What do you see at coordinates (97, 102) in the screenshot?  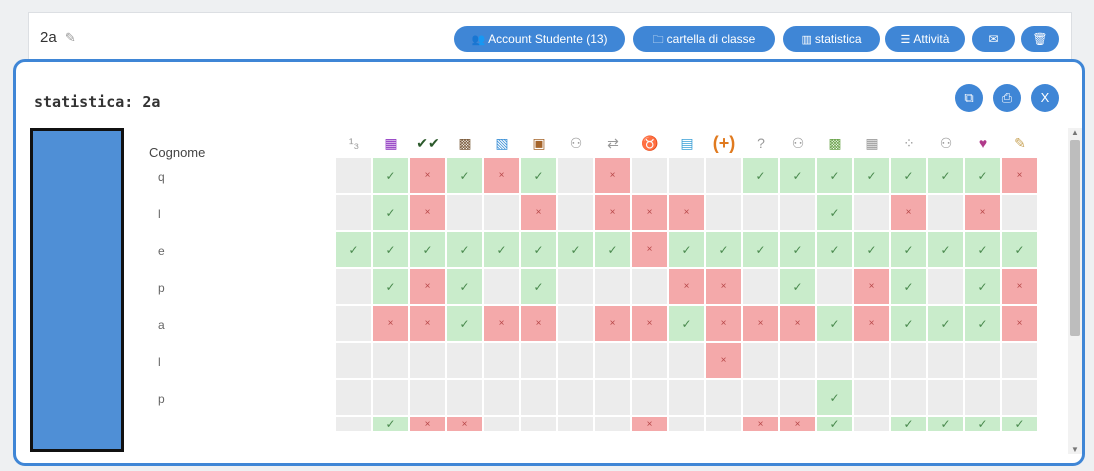 I see `modal-title: statistica: 2a` at bounding box center [97, 102].